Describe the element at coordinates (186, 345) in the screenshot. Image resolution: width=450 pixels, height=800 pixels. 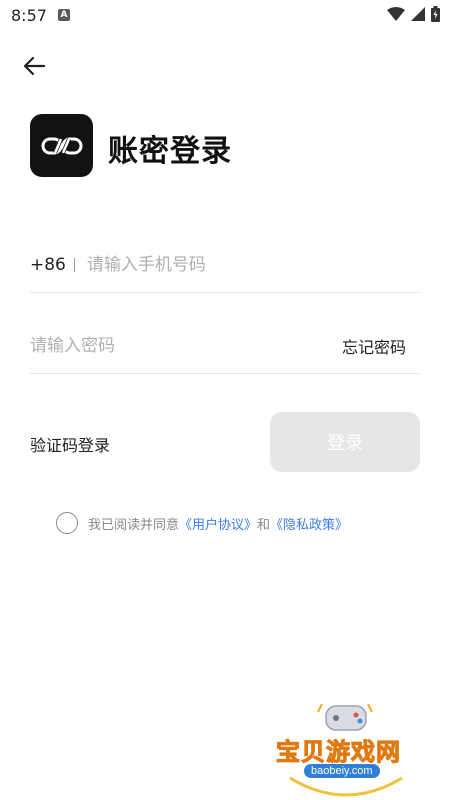
I see `password-input` at that location.